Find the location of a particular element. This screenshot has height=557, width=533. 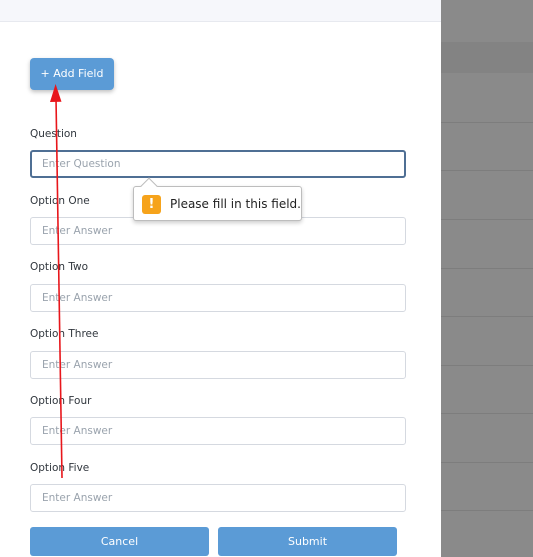

option-one-input: Enter Answer is located at coordinates (218, 231).